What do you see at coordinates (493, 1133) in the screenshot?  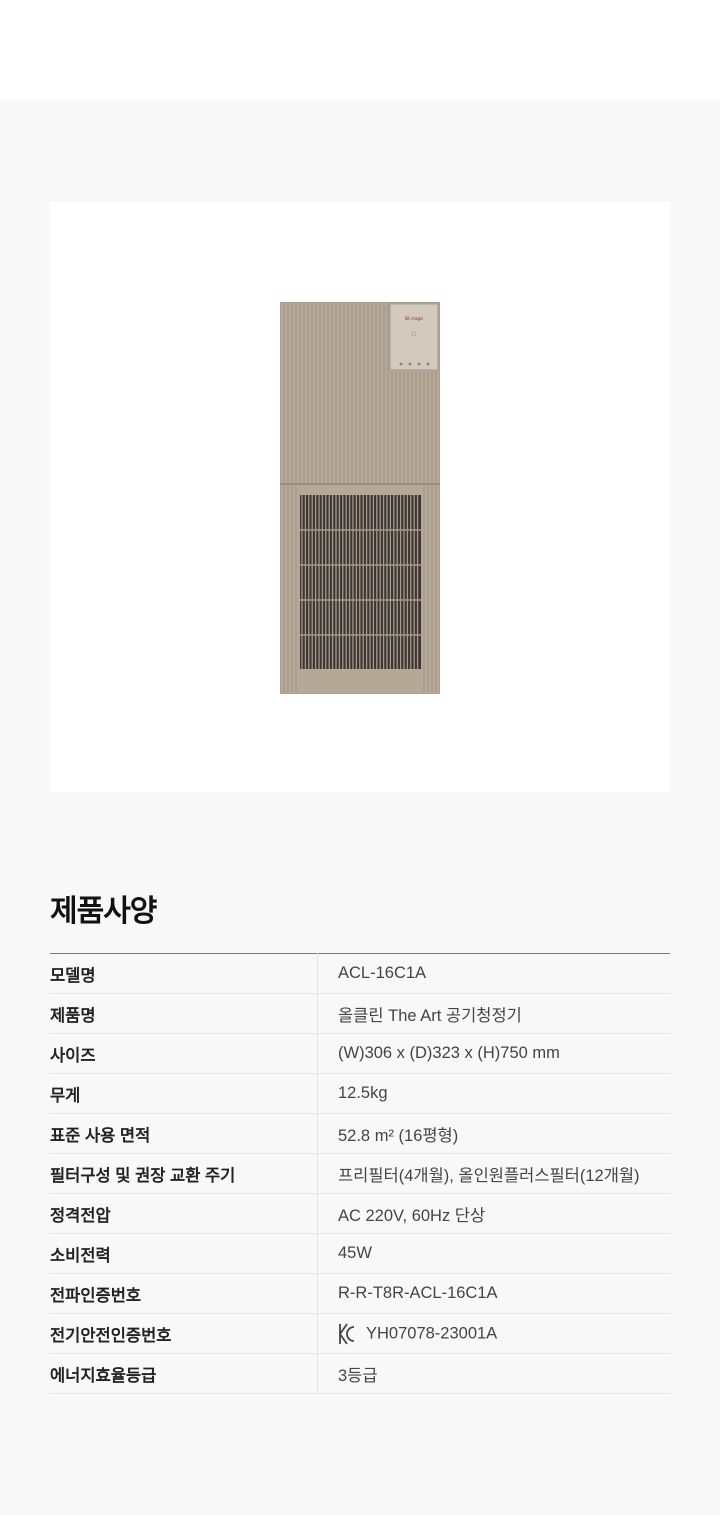 I see `spec-value-cell: 52.8 m² (16평형)` at bounding box center [493, 1133].